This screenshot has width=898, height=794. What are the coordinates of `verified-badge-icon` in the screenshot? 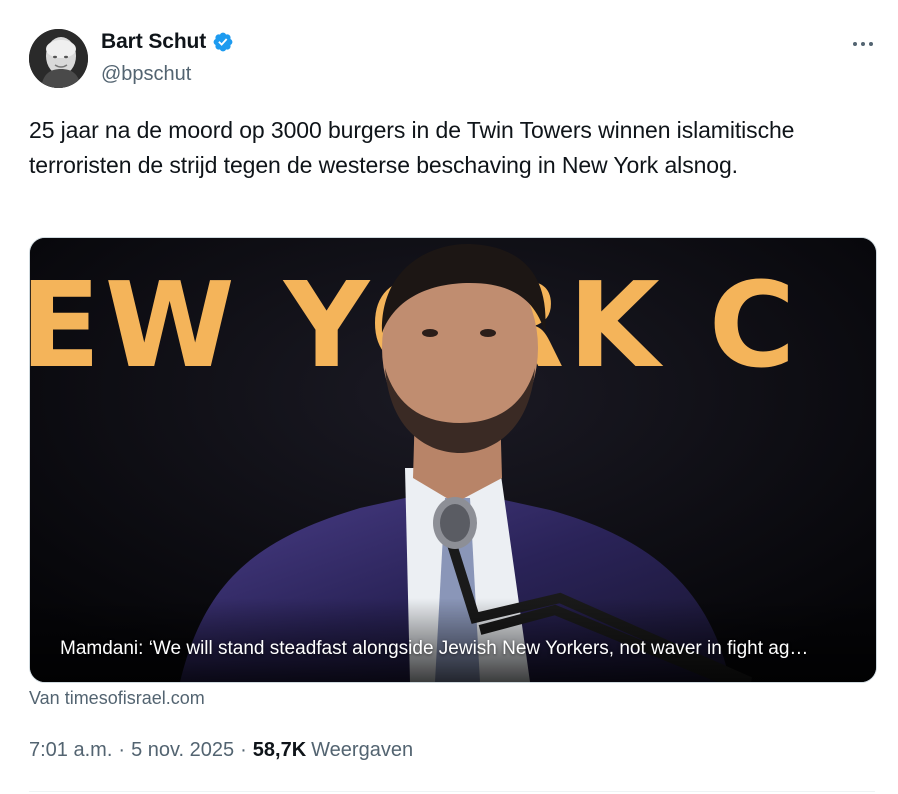 It's located at (223, 42).